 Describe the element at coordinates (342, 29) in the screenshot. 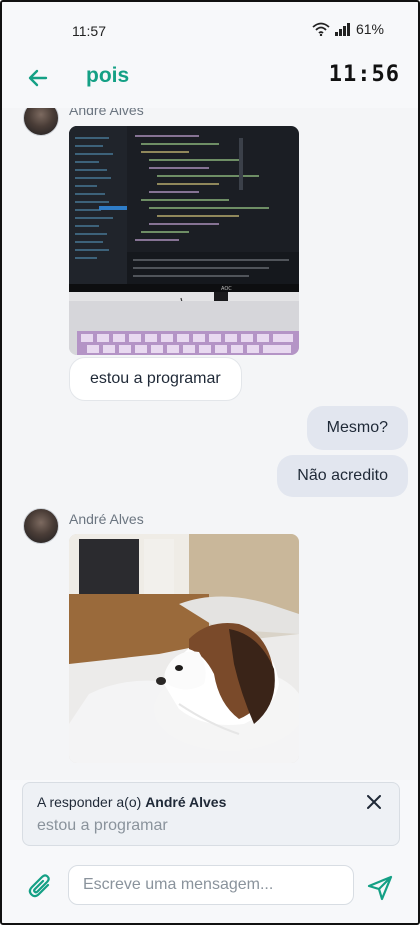

I see `signal-icon` at that location.